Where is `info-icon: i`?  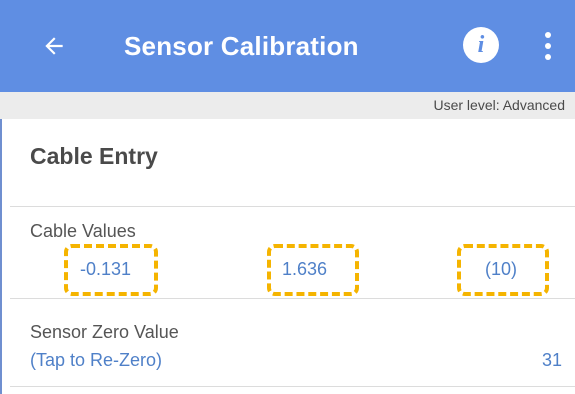
info-icon: i is located at coordinates (481, 45).